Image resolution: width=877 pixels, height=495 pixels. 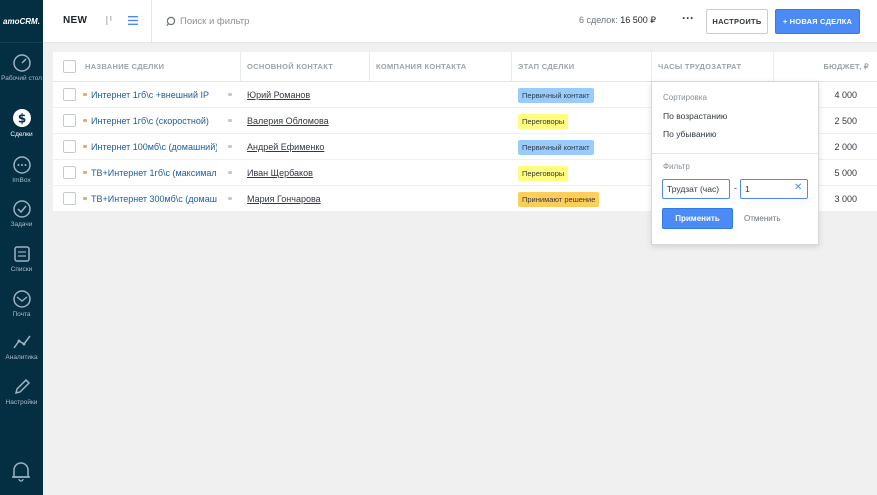 I want to click on sidebar-item-lists: Списки, so click(x=21, y=259).